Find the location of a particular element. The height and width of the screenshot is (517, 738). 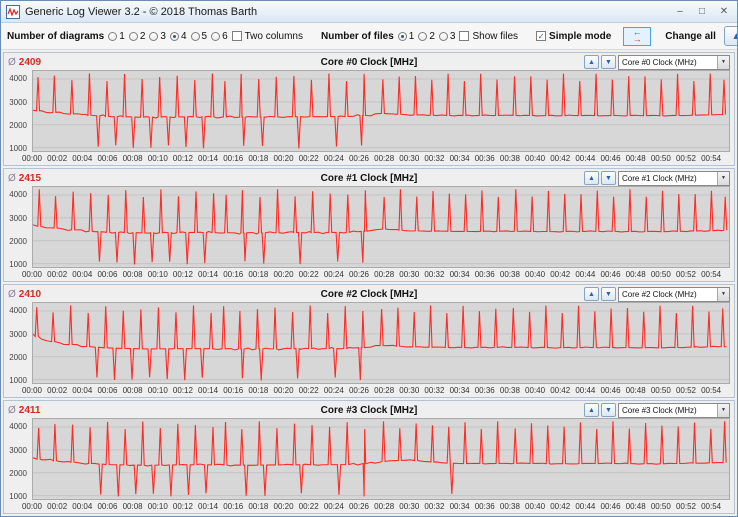

y-tick-label: 4000 is located at coordinates (18, 427).